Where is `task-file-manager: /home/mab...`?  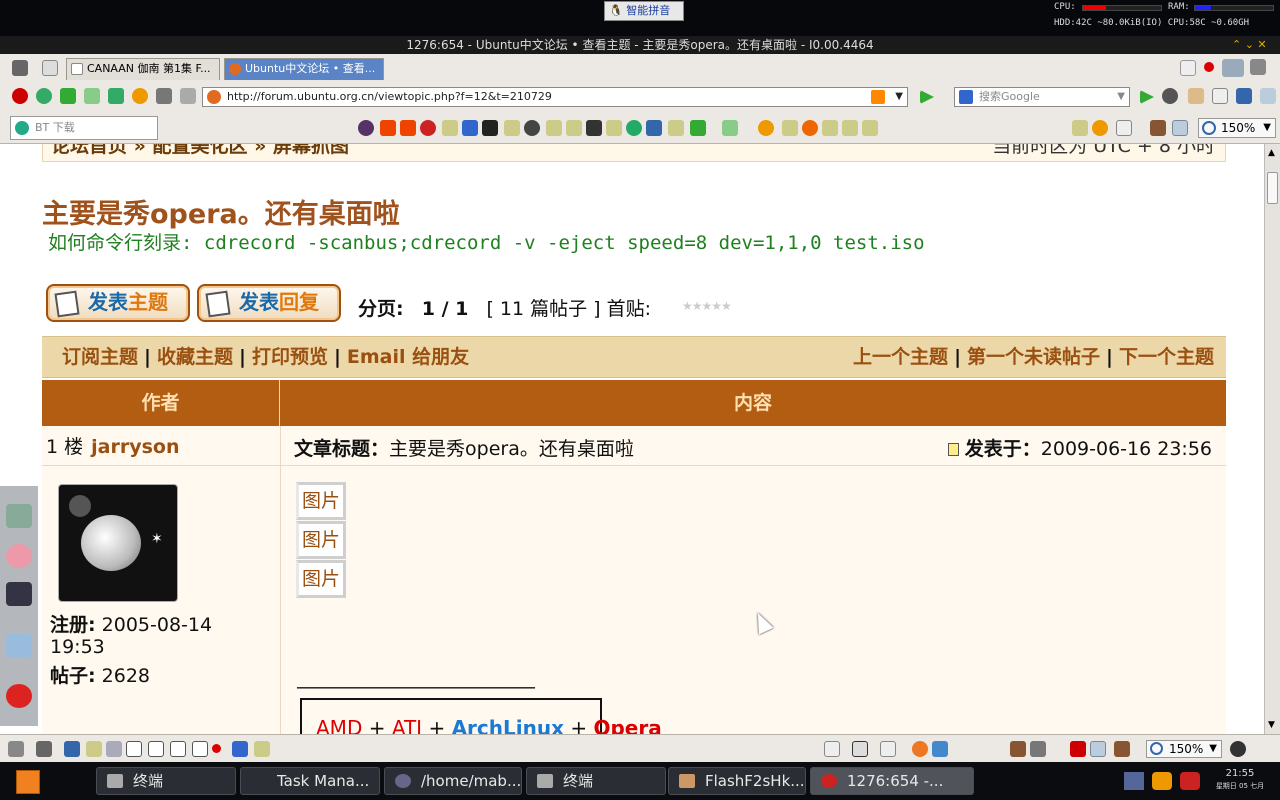 task-file-manager: /home/mab... is located at coordinates (453, 781).